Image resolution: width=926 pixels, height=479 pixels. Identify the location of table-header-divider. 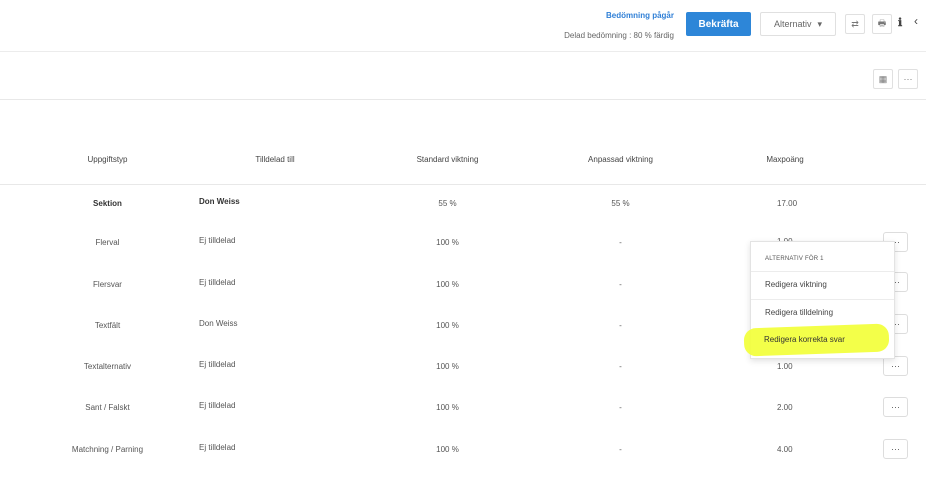
(463, 184).